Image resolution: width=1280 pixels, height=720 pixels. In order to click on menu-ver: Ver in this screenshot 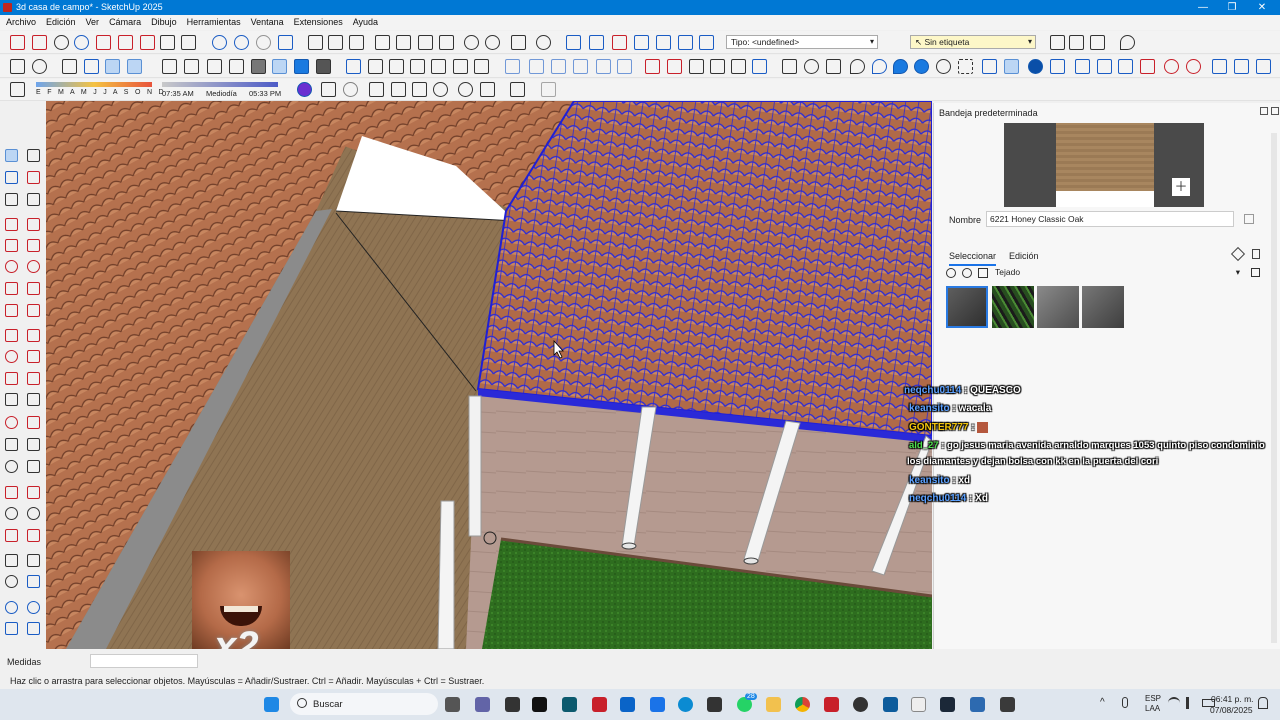, I will do `click(92, 21)`.